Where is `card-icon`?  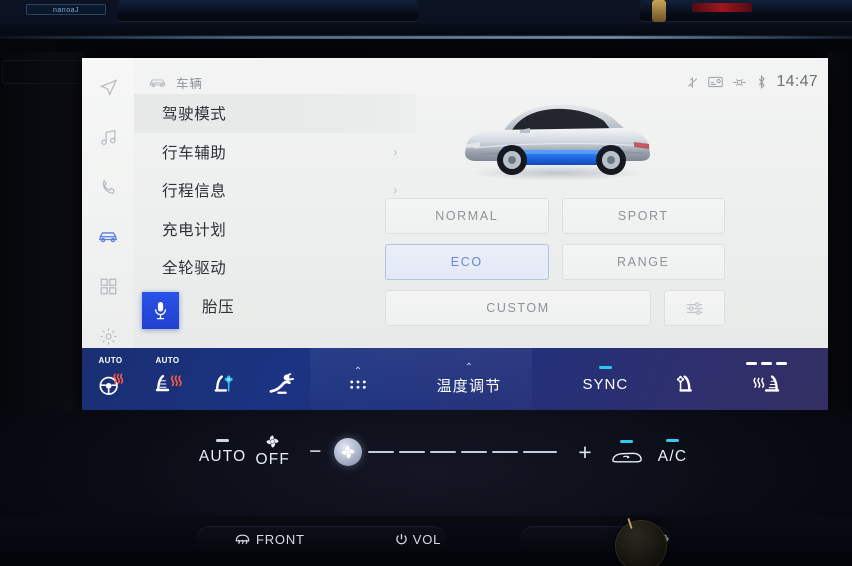 card-icon is located at coordinates (716, 82).